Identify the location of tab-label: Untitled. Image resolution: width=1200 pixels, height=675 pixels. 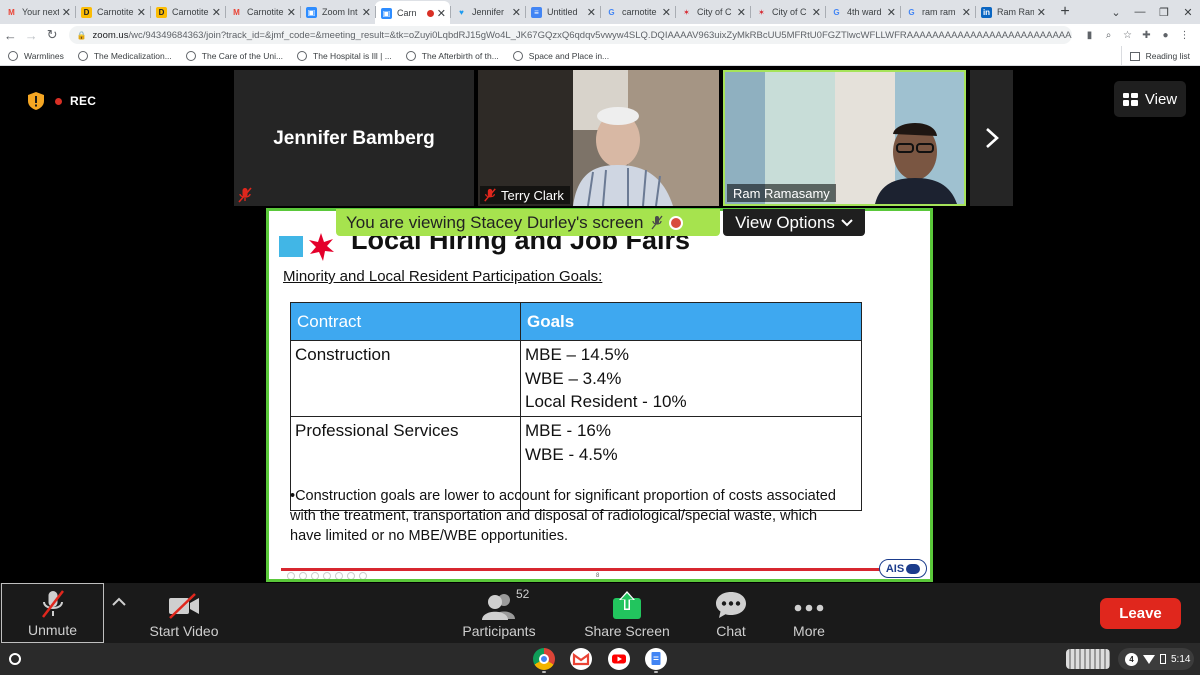
(562, 12).